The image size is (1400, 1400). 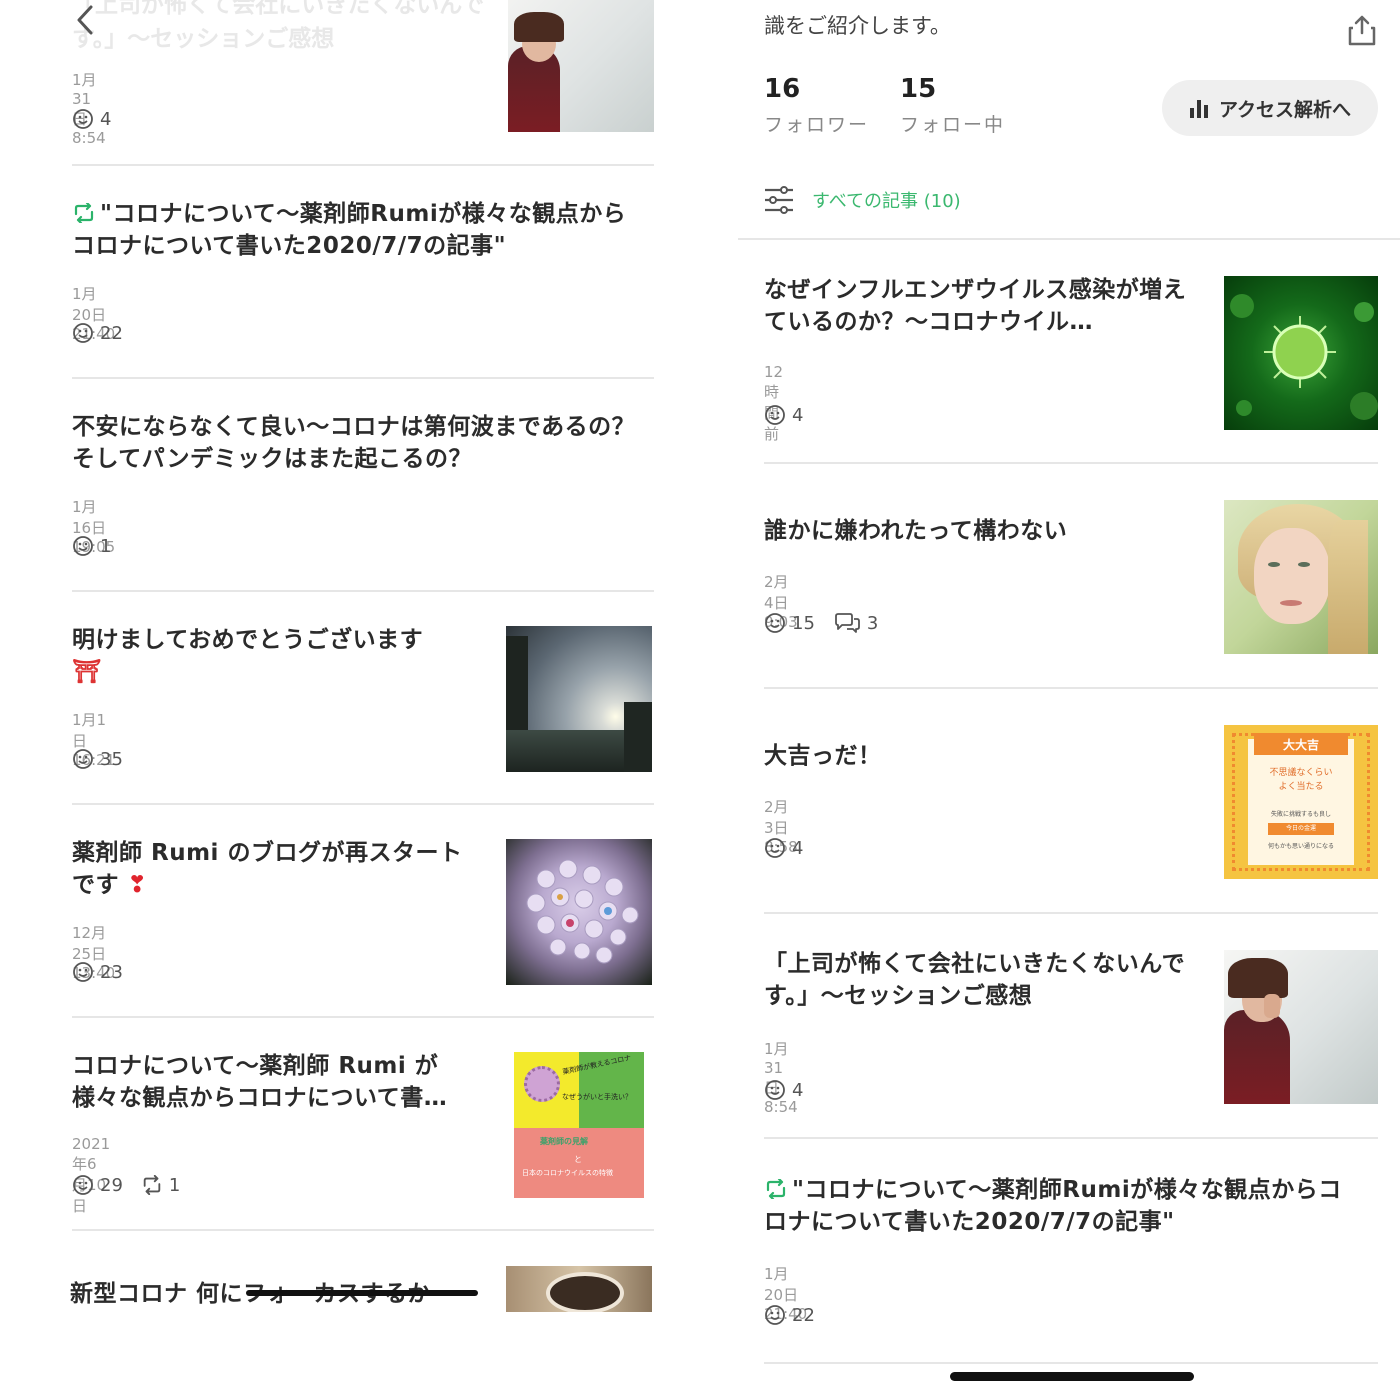 I want to click on article-meta: 35, so click(x=97, y=759).